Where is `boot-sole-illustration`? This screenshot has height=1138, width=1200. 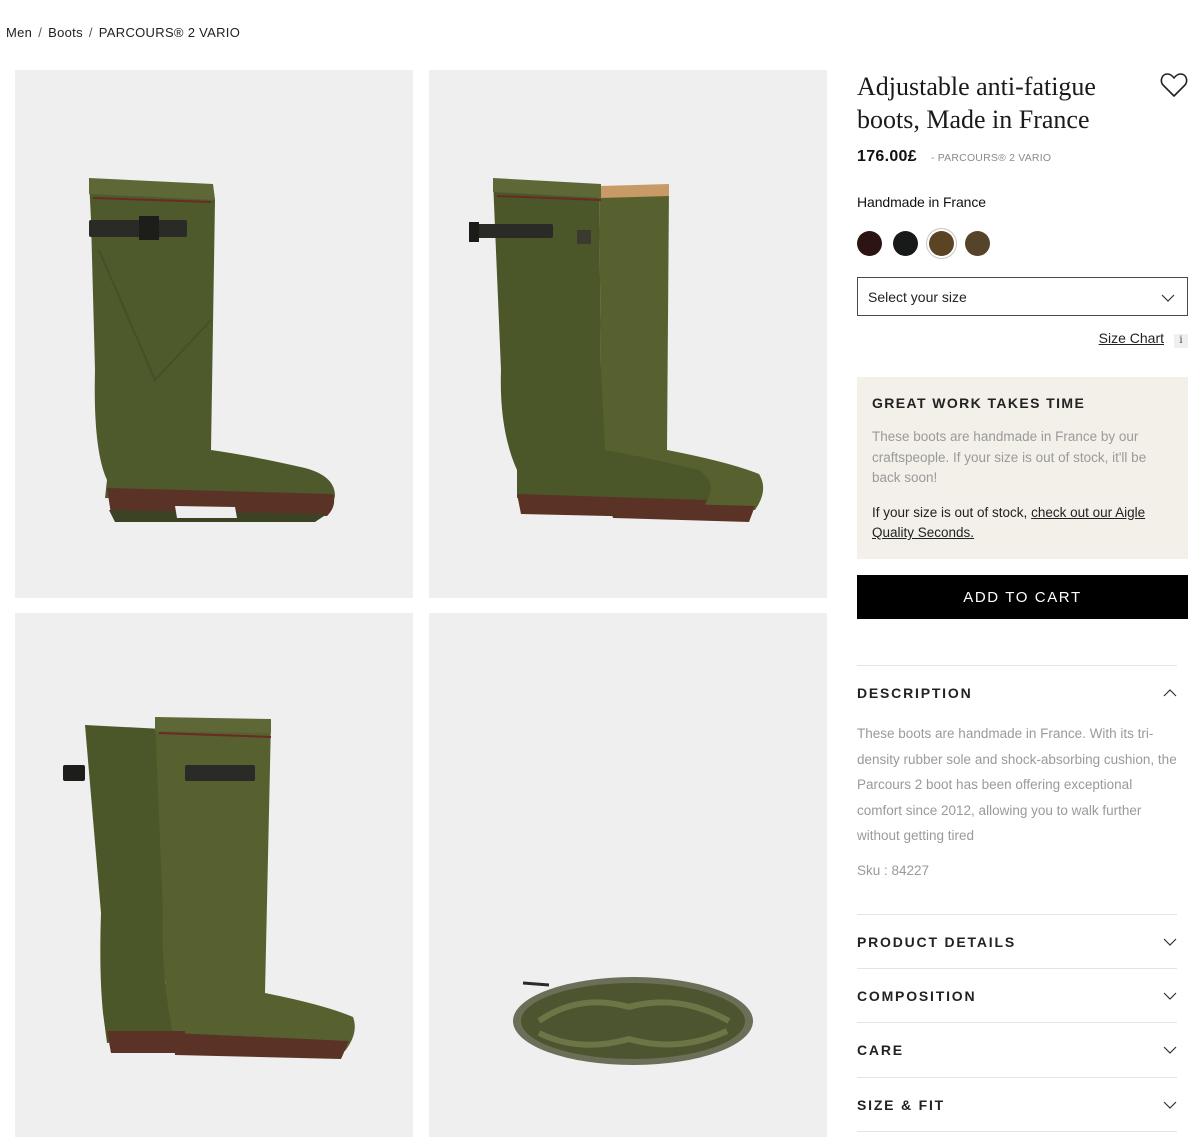 boot-sole-illustration is located at coordinates (633, 1021).